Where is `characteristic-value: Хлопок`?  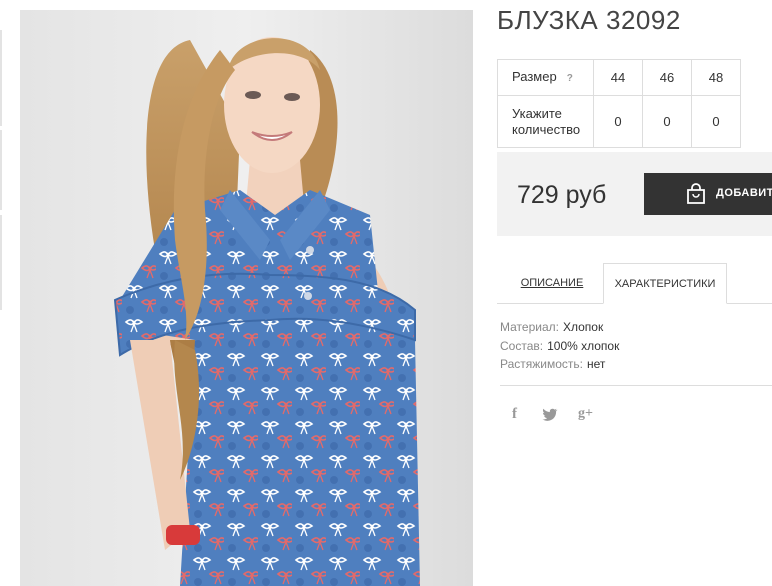 characteristic-value: Хлопок is located at coordinates (583, 327).